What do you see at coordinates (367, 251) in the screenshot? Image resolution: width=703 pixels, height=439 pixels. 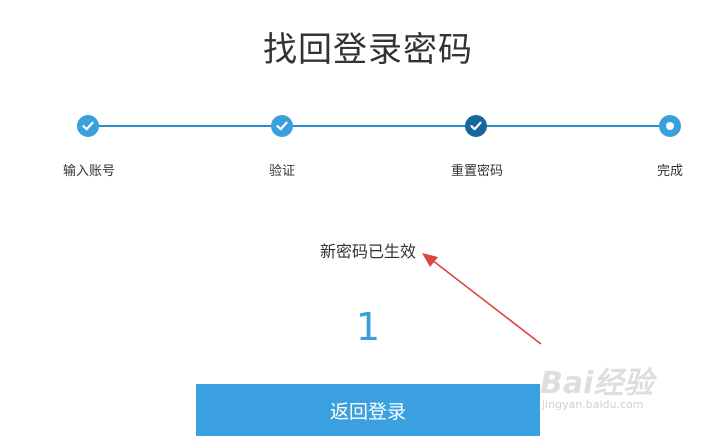 I see `status-message: 新密码已生效` at bounding box center [367, 251].